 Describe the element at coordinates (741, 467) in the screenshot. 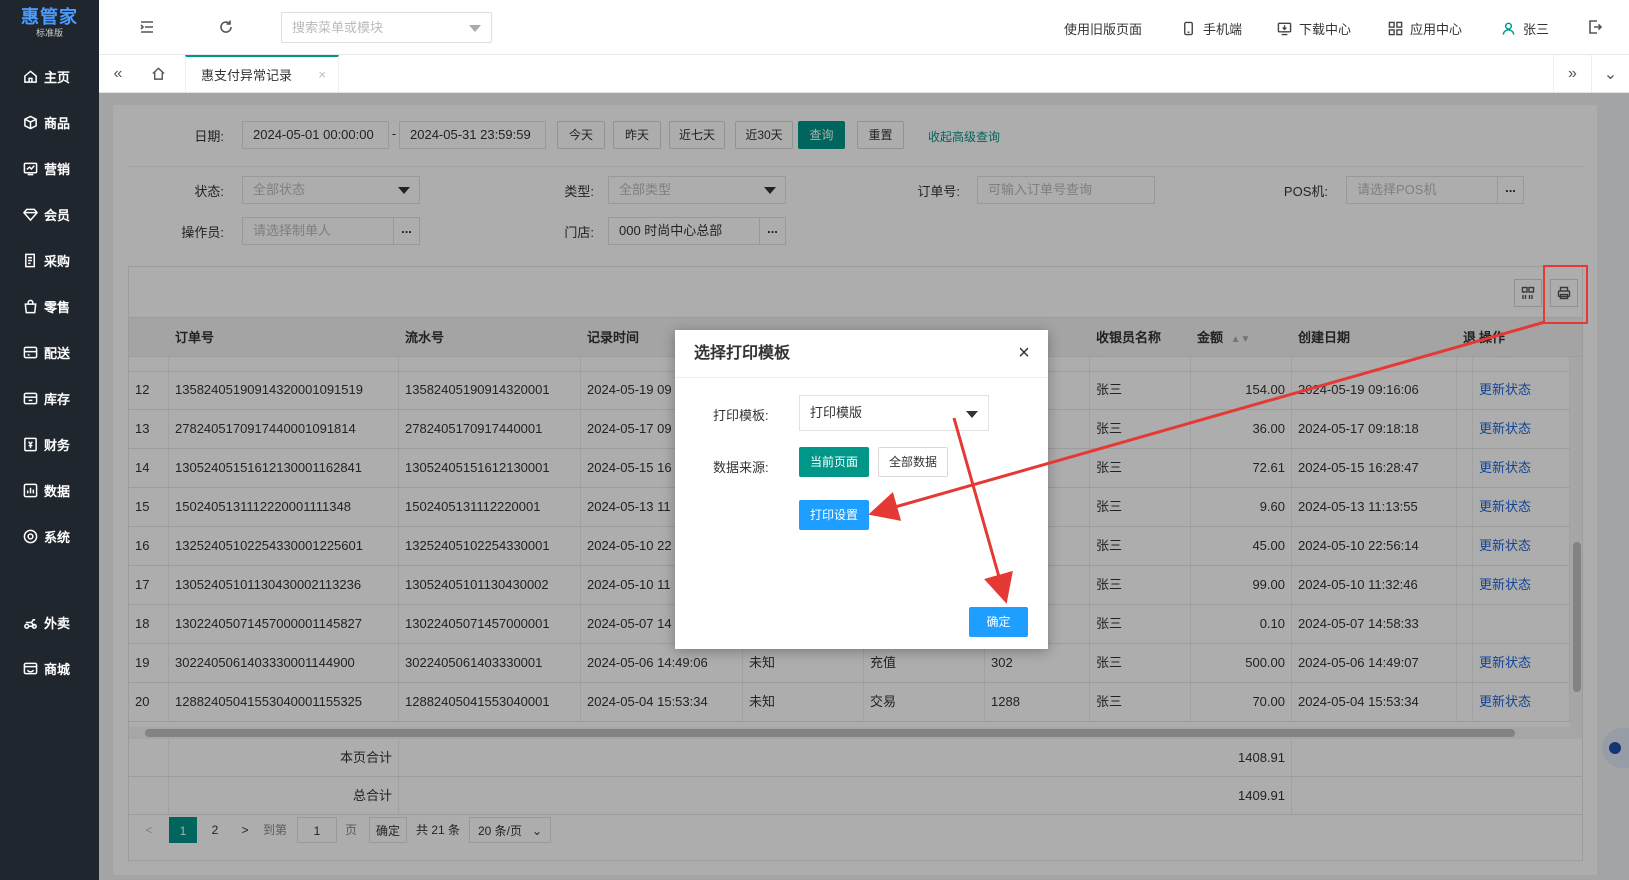

I see `source-label: 数据来源:` at that location.